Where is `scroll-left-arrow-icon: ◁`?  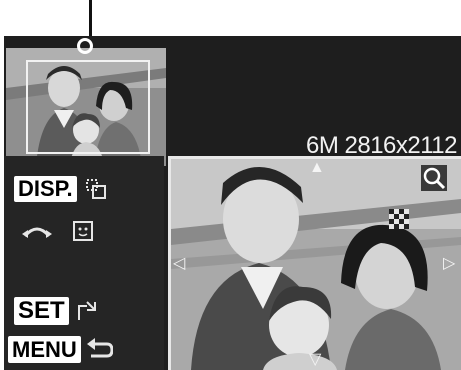 scroll-left-arrow-icon: ◁ is located at coordinates (179, 263).